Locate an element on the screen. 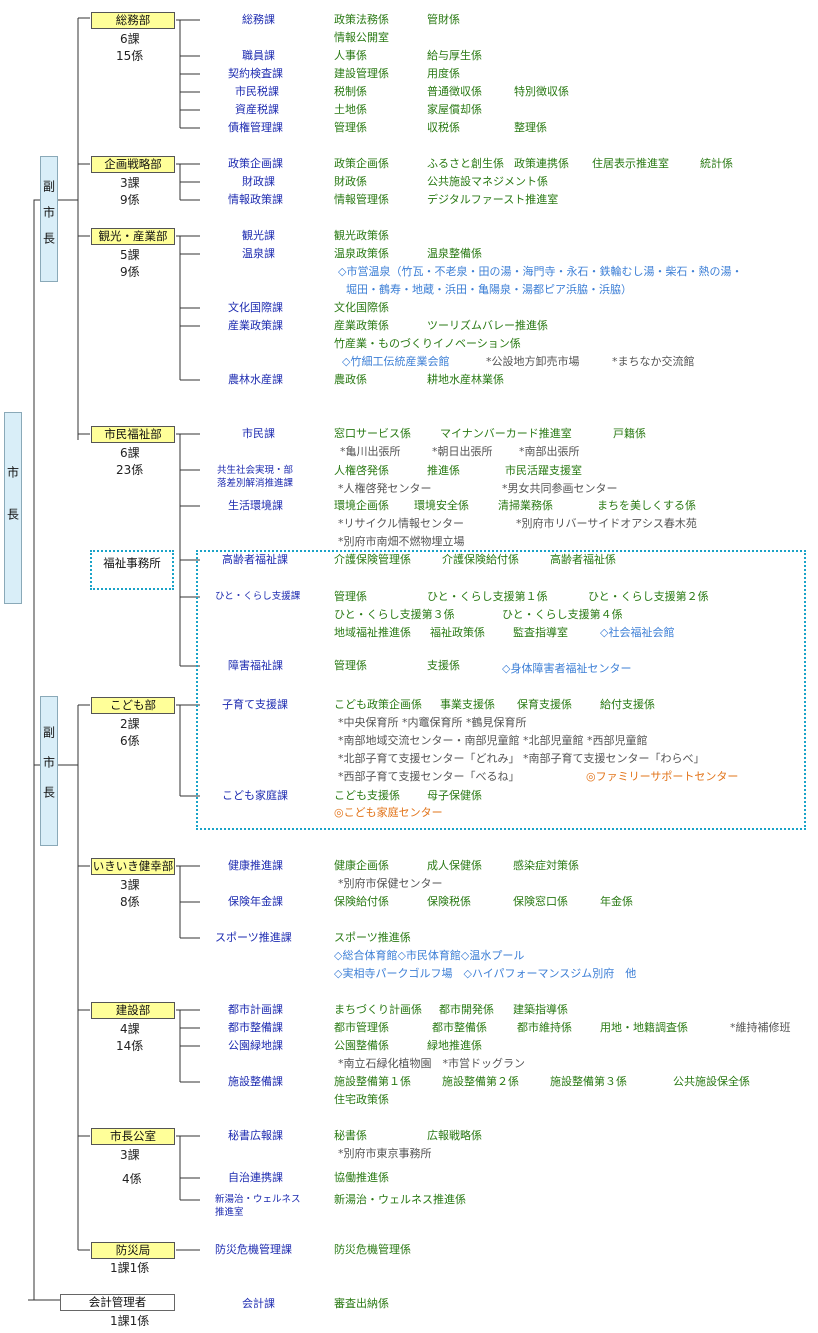  facility-10: *リサイクル情報センター is located at coordinates (401, 523).